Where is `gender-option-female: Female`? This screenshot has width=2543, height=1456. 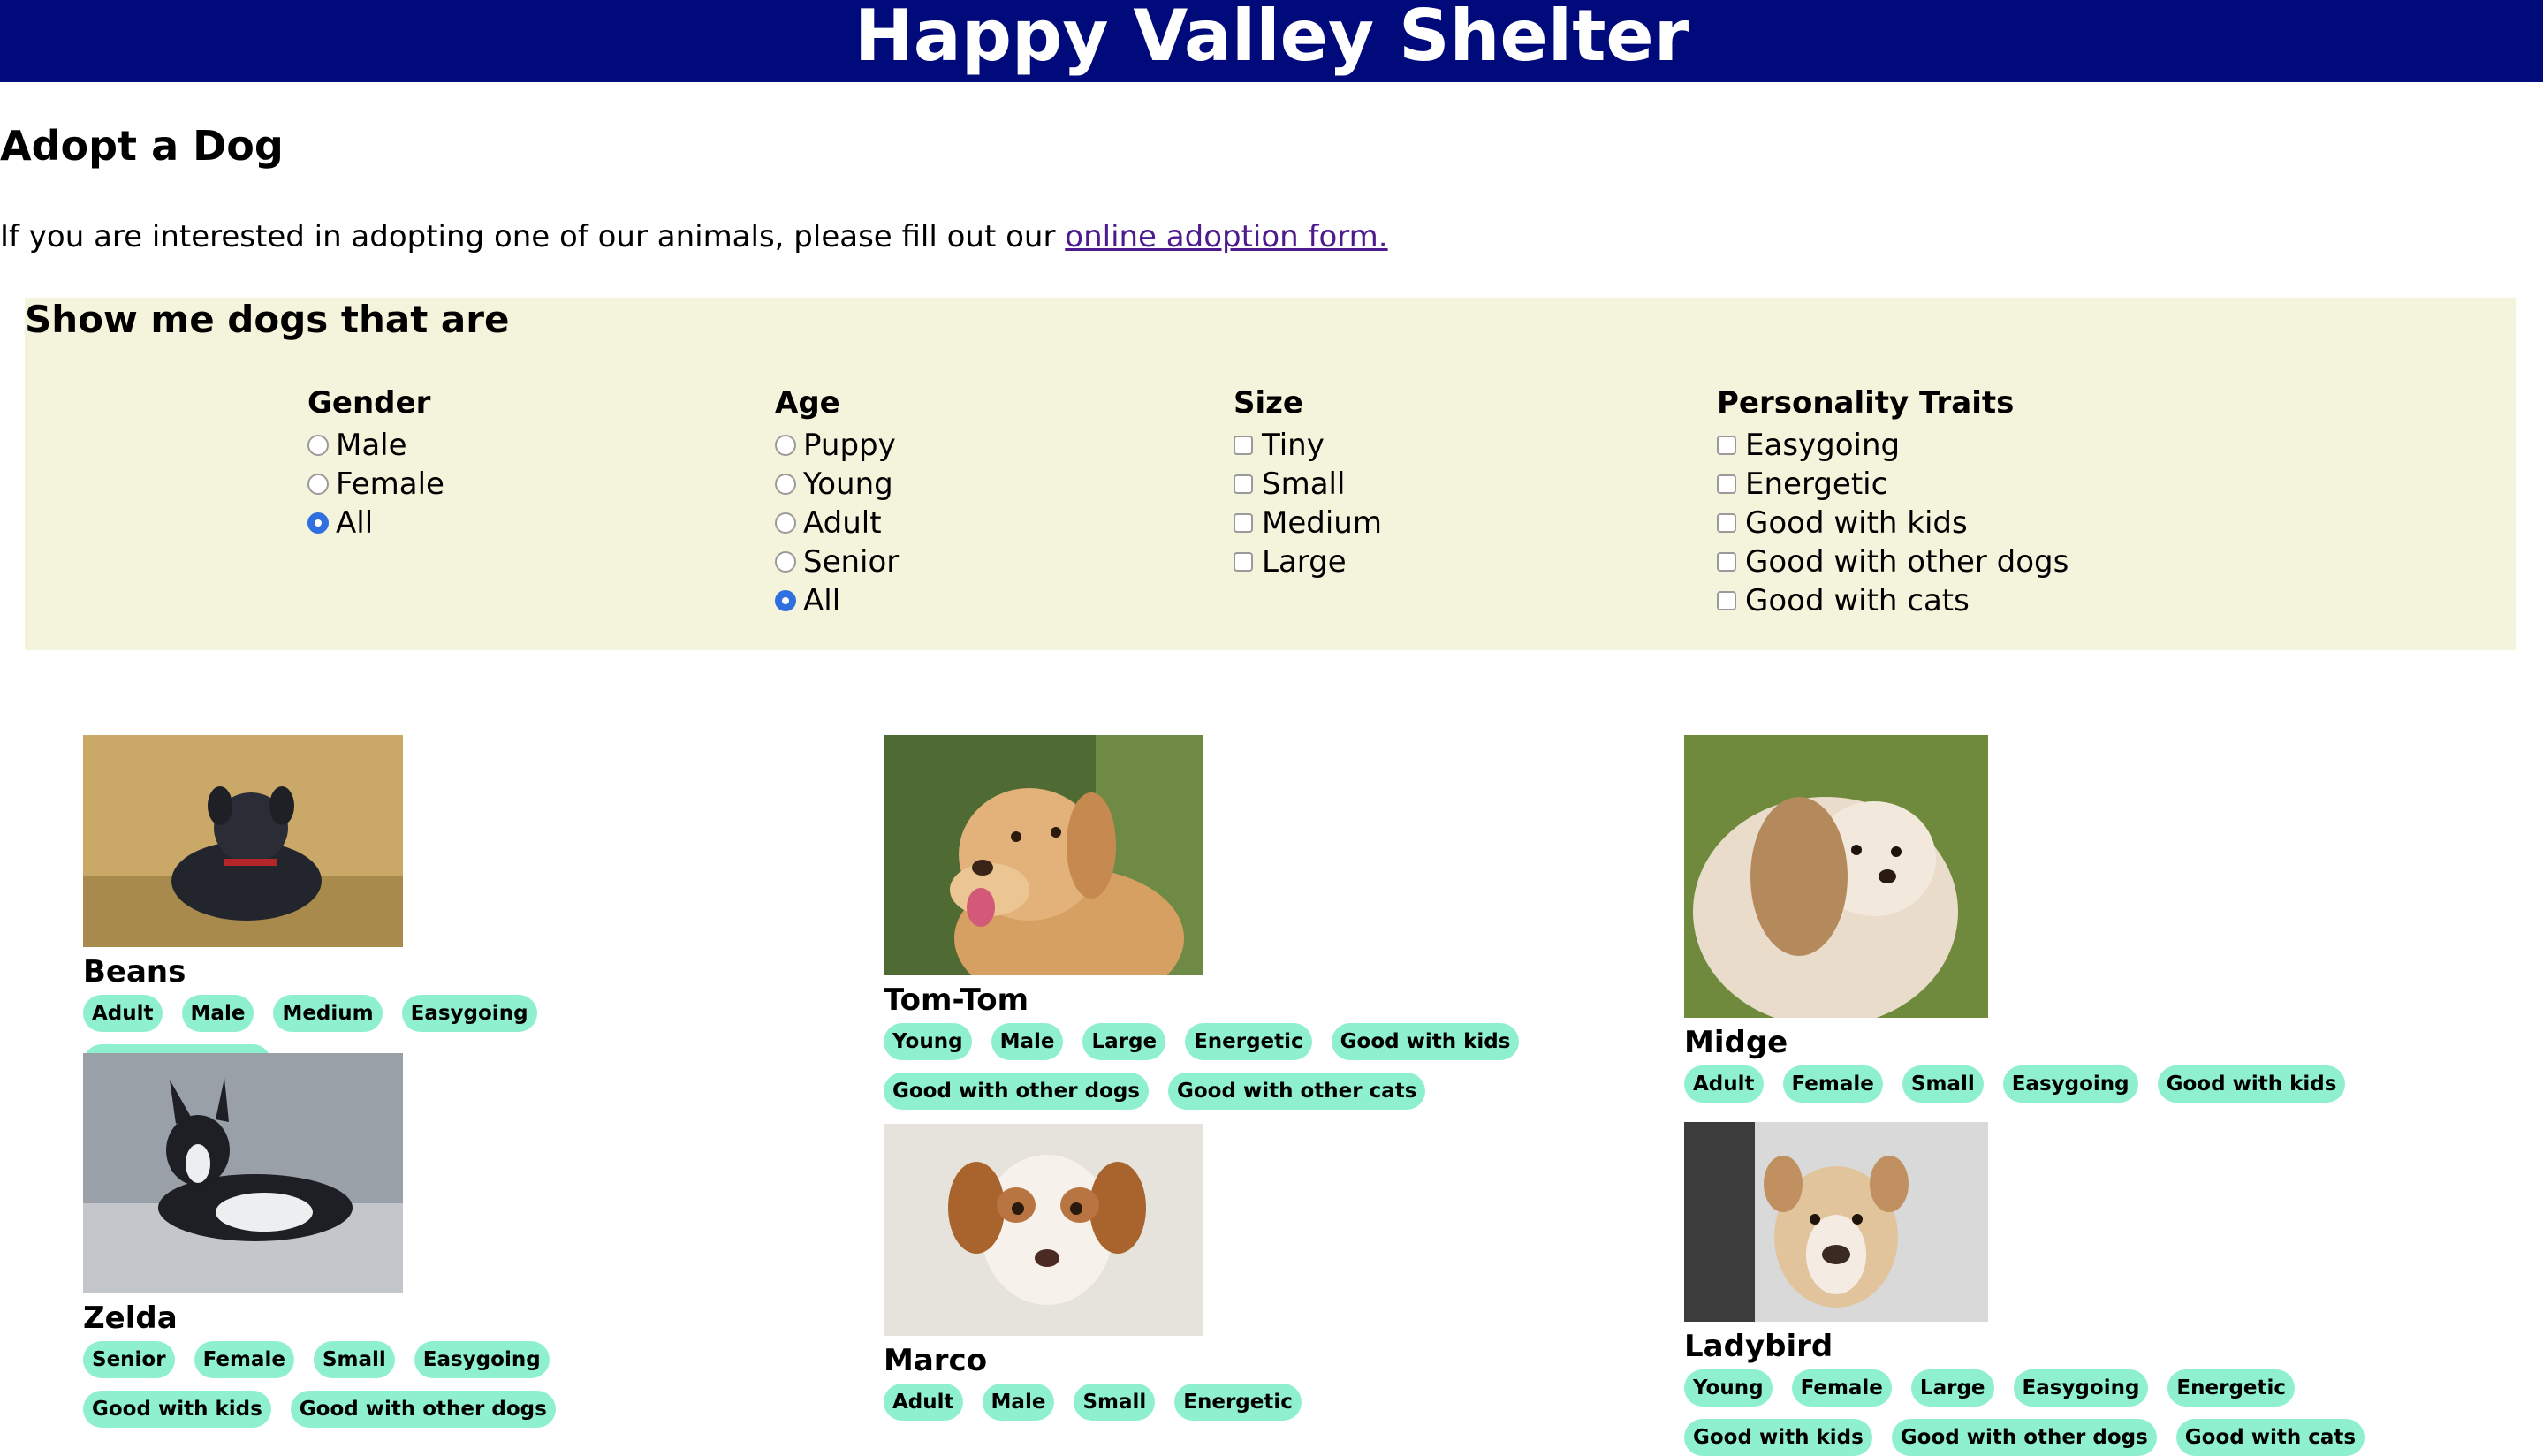 gender-option-female: Female is located at coordinates (375, 485).